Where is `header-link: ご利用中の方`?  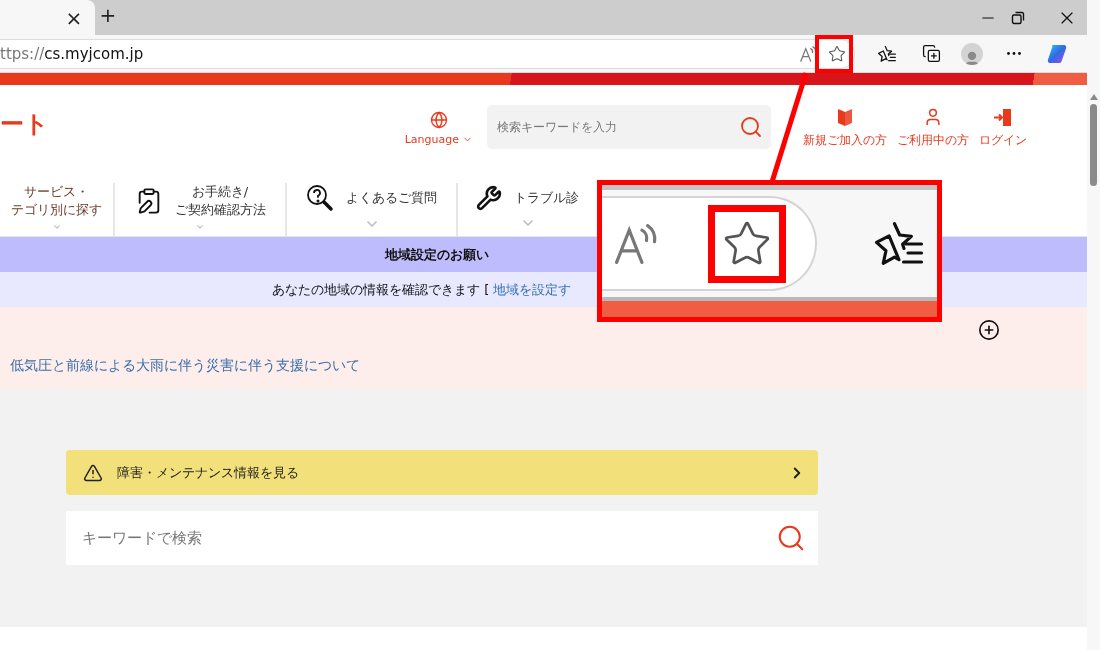 header-link: ご利用中の方 is located at coordinates (933, 128).